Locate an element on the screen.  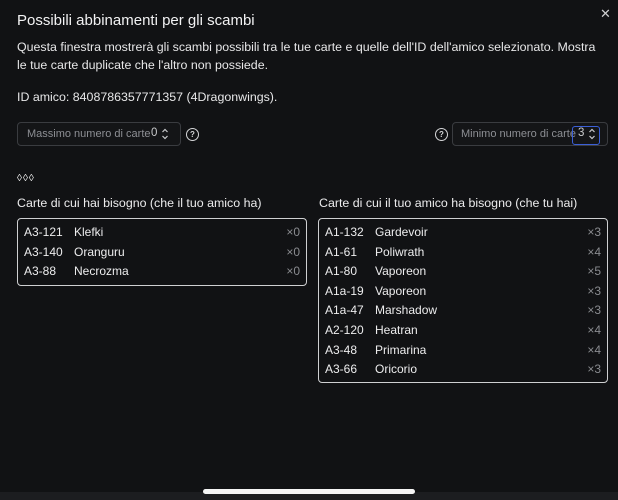
list-item: A3-121 Klefki ×0 is located at coordinates (162, 232).